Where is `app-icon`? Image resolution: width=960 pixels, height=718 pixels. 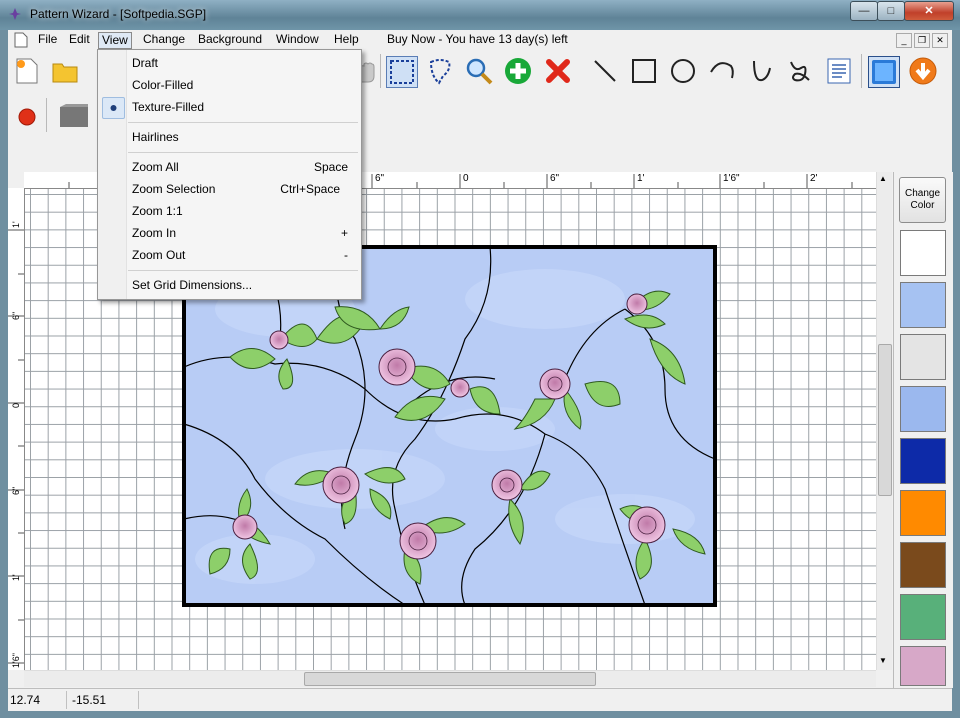
app-icon is located at coordinates (15, 14).